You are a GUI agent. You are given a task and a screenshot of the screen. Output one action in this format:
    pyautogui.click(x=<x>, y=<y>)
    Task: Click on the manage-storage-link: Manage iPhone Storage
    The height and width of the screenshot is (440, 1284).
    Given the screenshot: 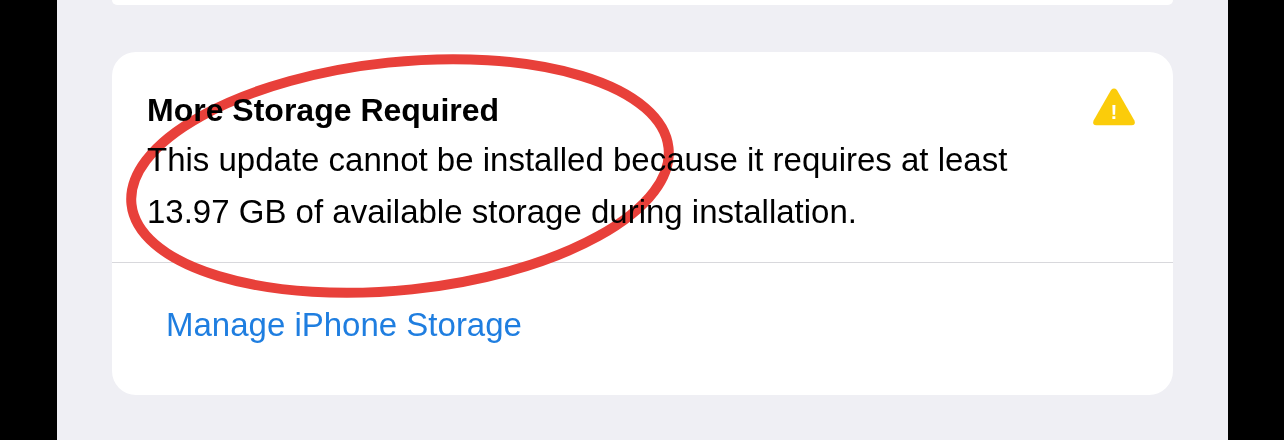 What is the action you would take?
    pyautogui.click(x=344, y=324)
    